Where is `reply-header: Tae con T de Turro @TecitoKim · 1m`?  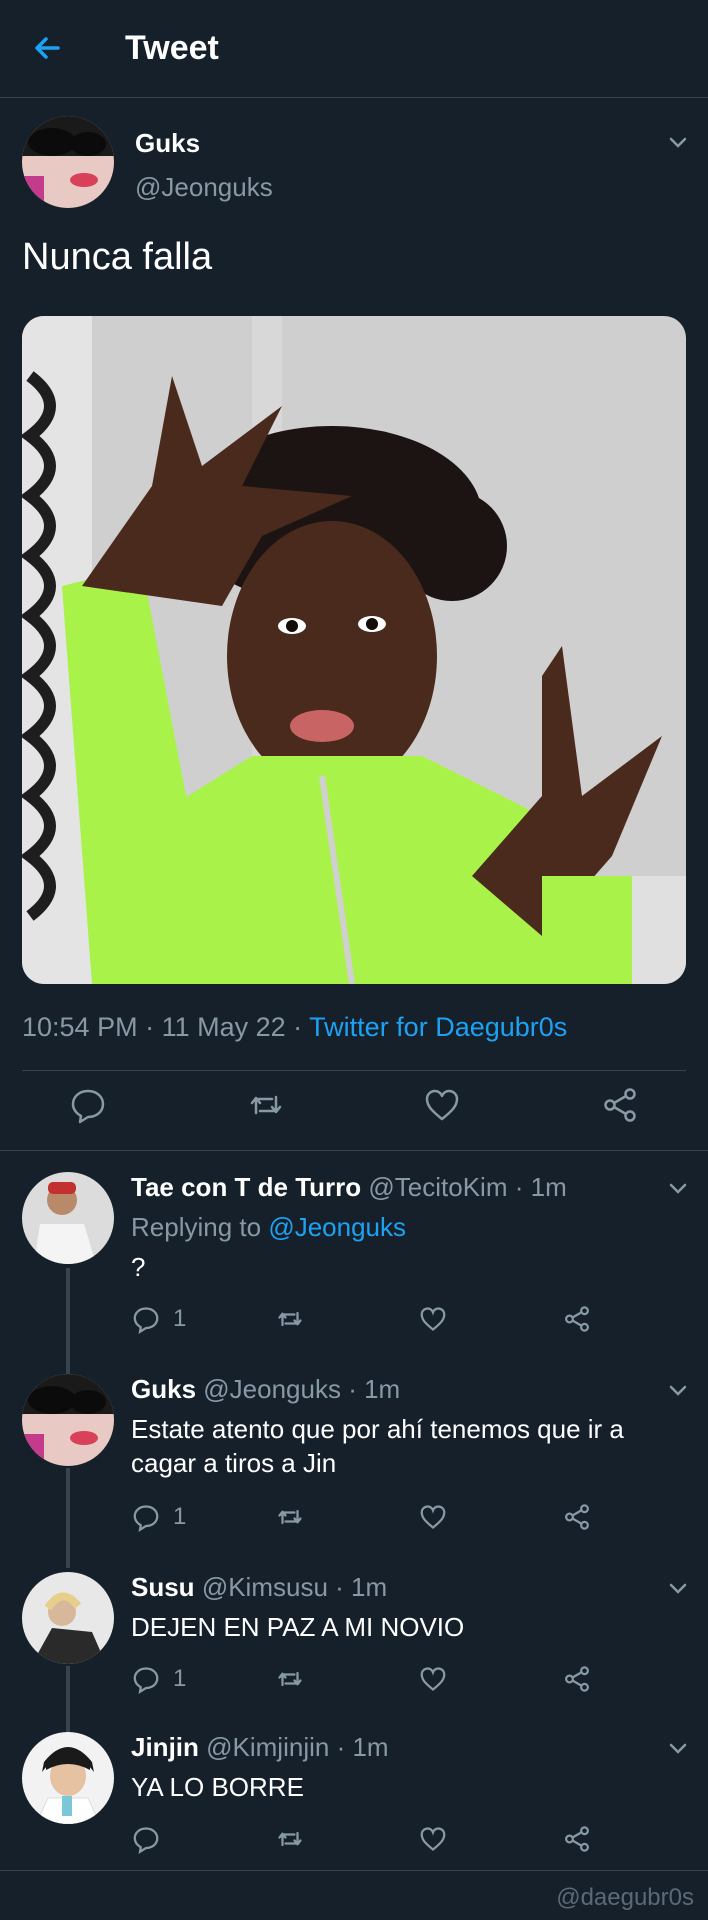
reply-header: Tae con T de Turro @TecitoKim · 1m is located at coordinates (349, 1187).